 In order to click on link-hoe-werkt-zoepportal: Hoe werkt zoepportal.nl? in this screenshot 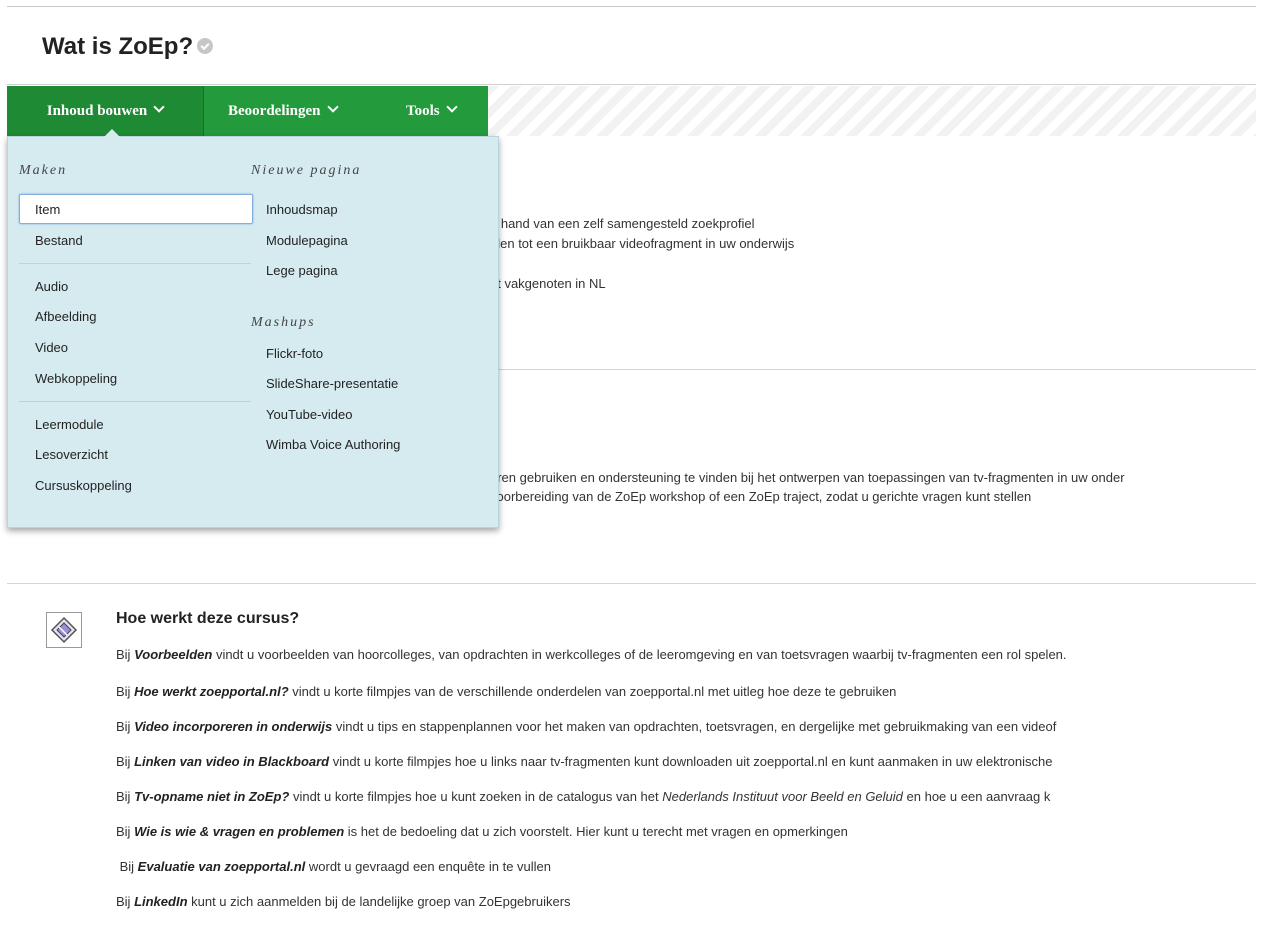, I will do `click(211, 691)`.